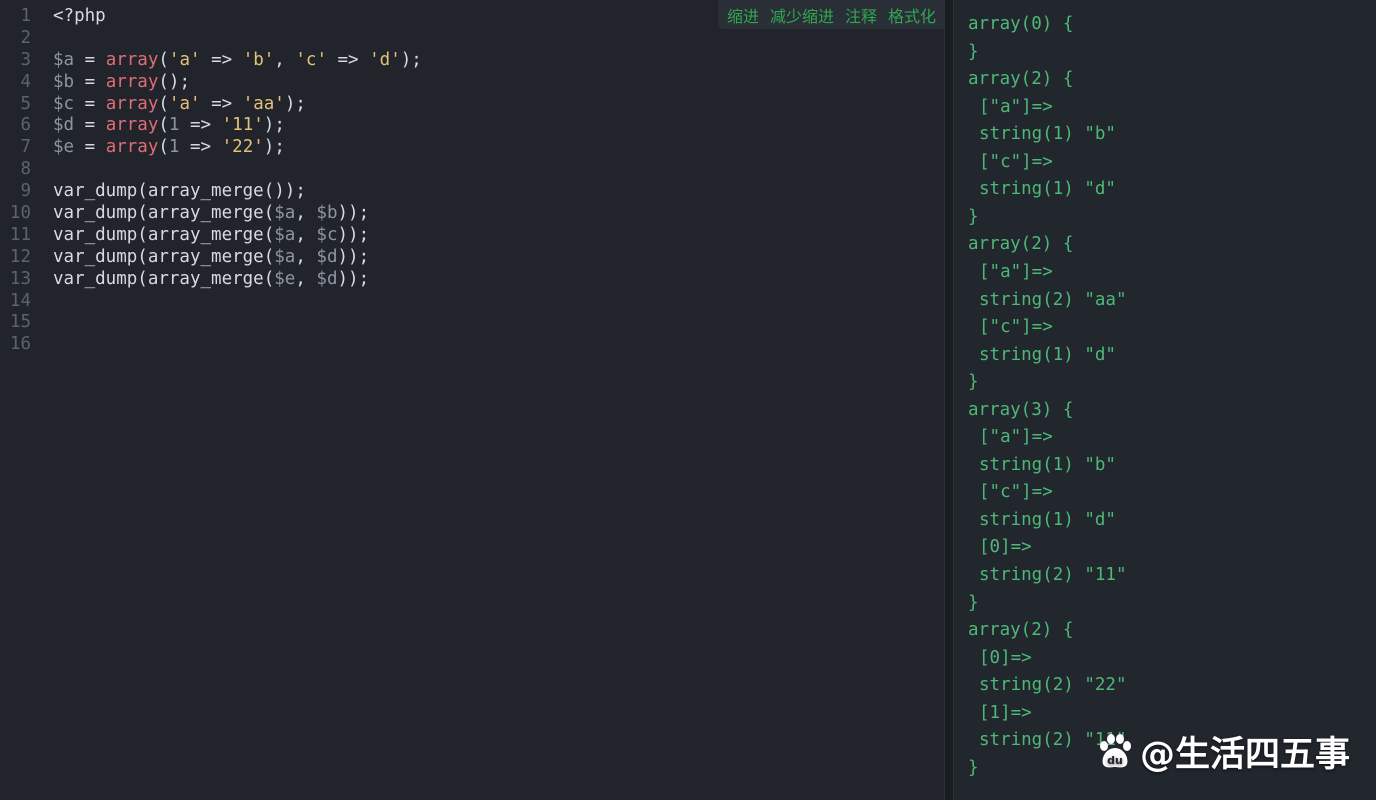 The image size is (1376, 800). Describe the element at coordinates (25, 59) in the screenshot. I see `line-number: 3` at that location.